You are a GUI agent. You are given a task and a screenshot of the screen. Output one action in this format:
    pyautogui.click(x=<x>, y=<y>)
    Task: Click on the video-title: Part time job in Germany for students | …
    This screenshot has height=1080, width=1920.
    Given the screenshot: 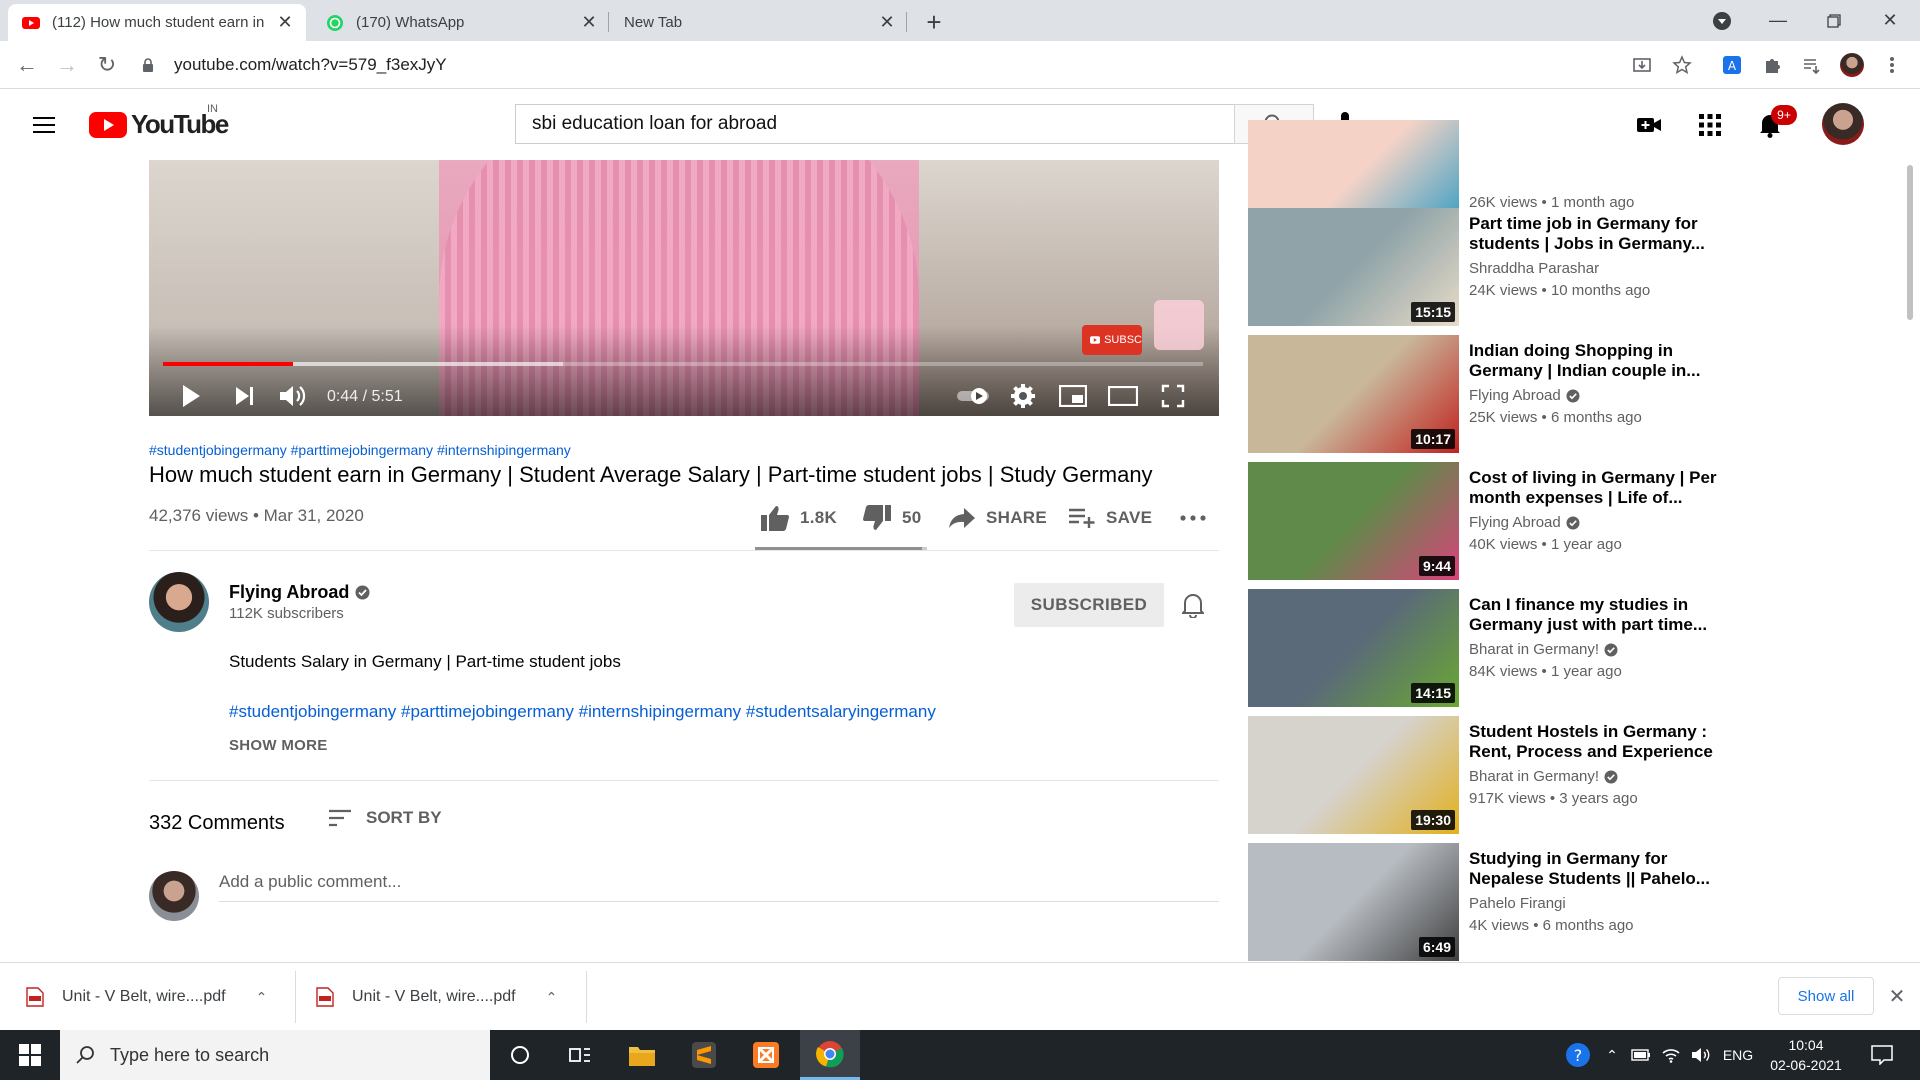 What is the action you would take?
    pyautogui.click(x=1600, y=234)
    